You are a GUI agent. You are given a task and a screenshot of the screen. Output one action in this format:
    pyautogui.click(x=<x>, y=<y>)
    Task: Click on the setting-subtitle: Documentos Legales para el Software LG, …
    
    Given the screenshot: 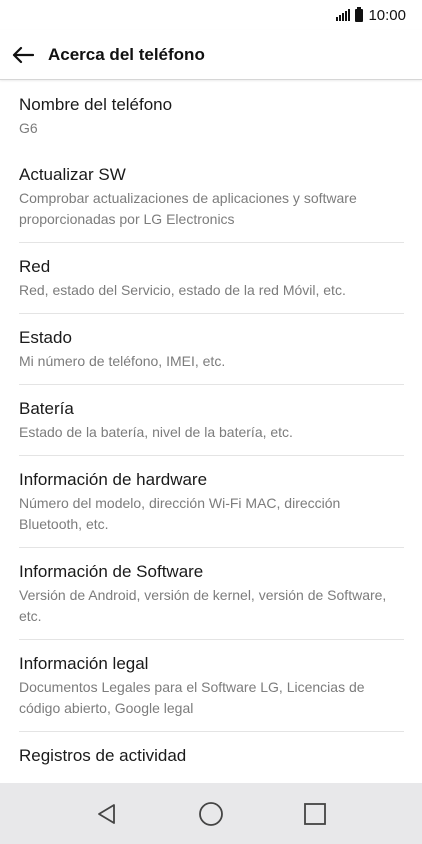 What is the action you would take?
    pyautogui.click(x=192, y=697)
    